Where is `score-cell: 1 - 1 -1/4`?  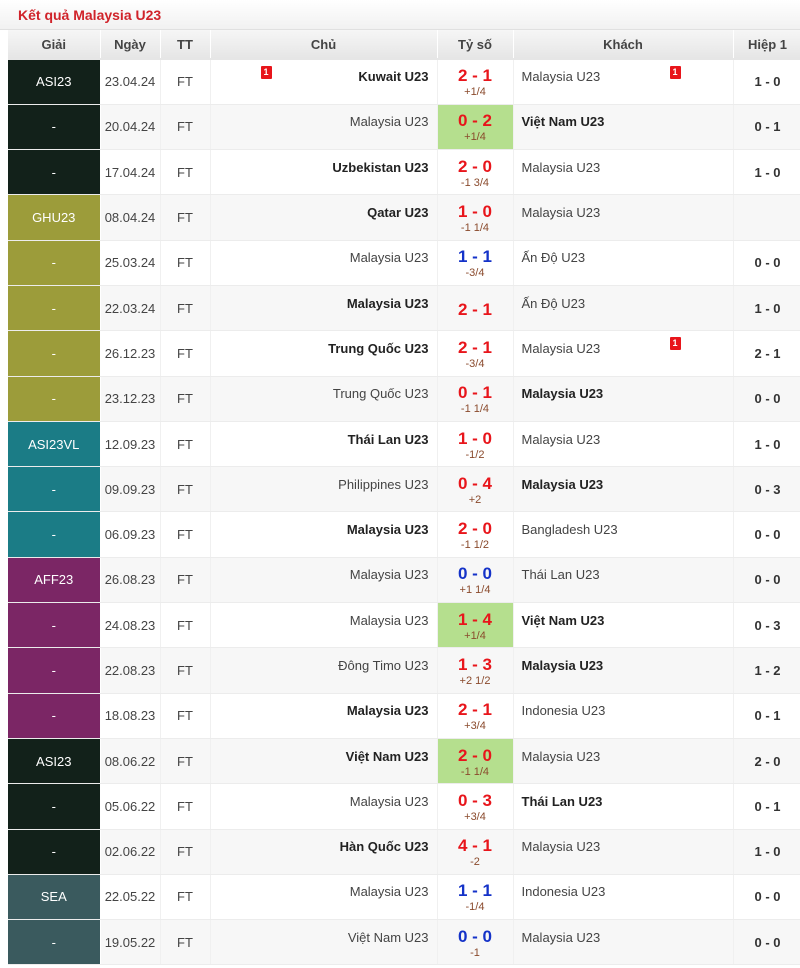
score-cell: 1 - 1 -1/4 is located at coordinates (475, 897).